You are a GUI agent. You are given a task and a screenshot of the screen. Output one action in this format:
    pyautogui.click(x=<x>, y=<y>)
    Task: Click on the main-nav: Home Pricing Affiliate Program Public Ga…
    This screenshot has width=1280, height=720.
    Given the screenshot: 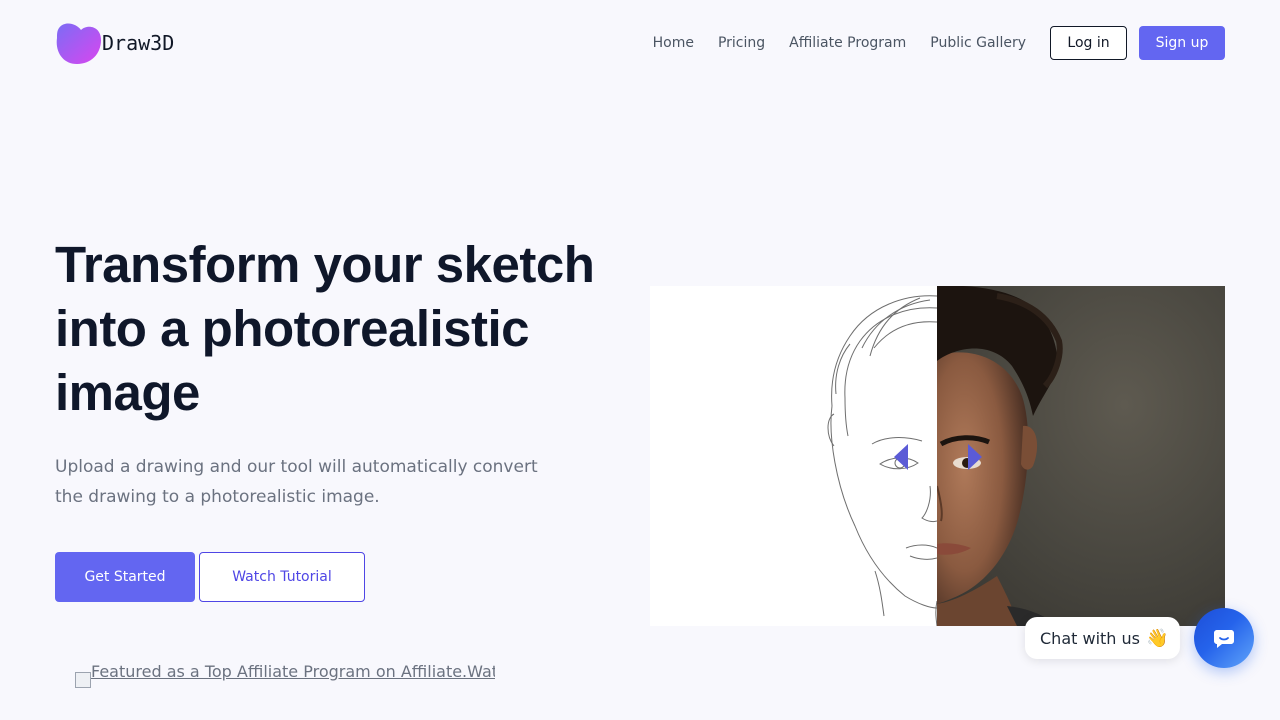 What is the action you would take?
    pyautogui.click(x=939, y=43)
    